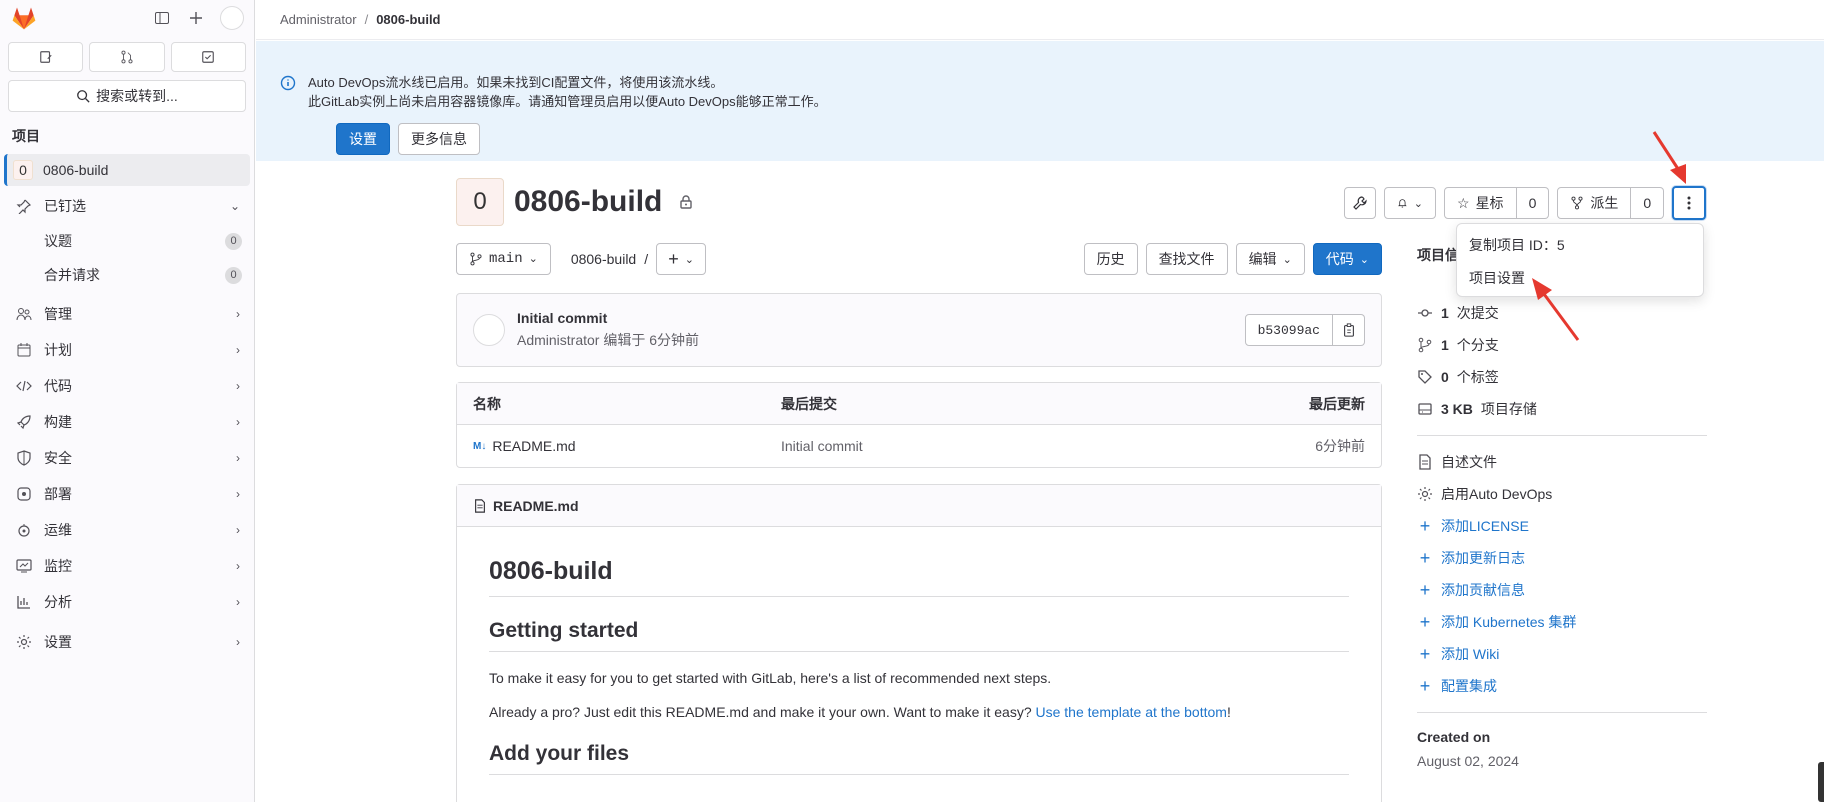  What do you see at coordinates (1689, 203) in the screenshot?
I see `more-actions-button` at bounding box center [1689, 203].